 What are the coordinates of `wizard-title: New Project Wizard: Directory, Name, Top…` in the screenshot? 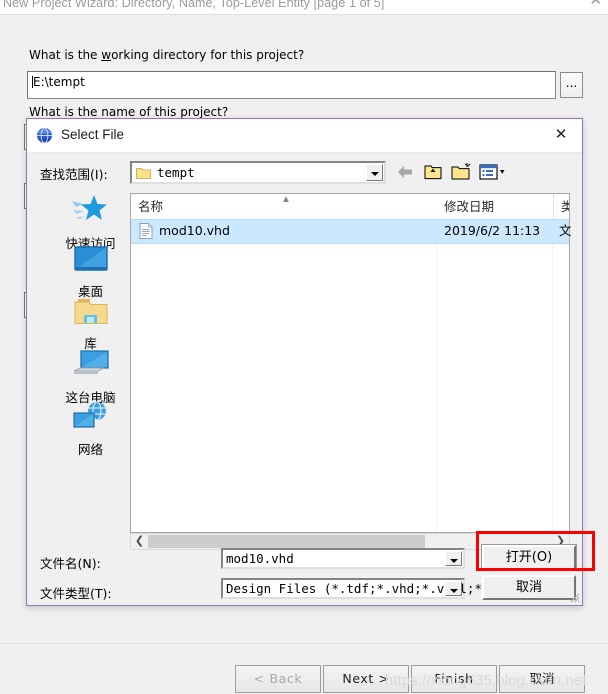 It's located at (194, 5).